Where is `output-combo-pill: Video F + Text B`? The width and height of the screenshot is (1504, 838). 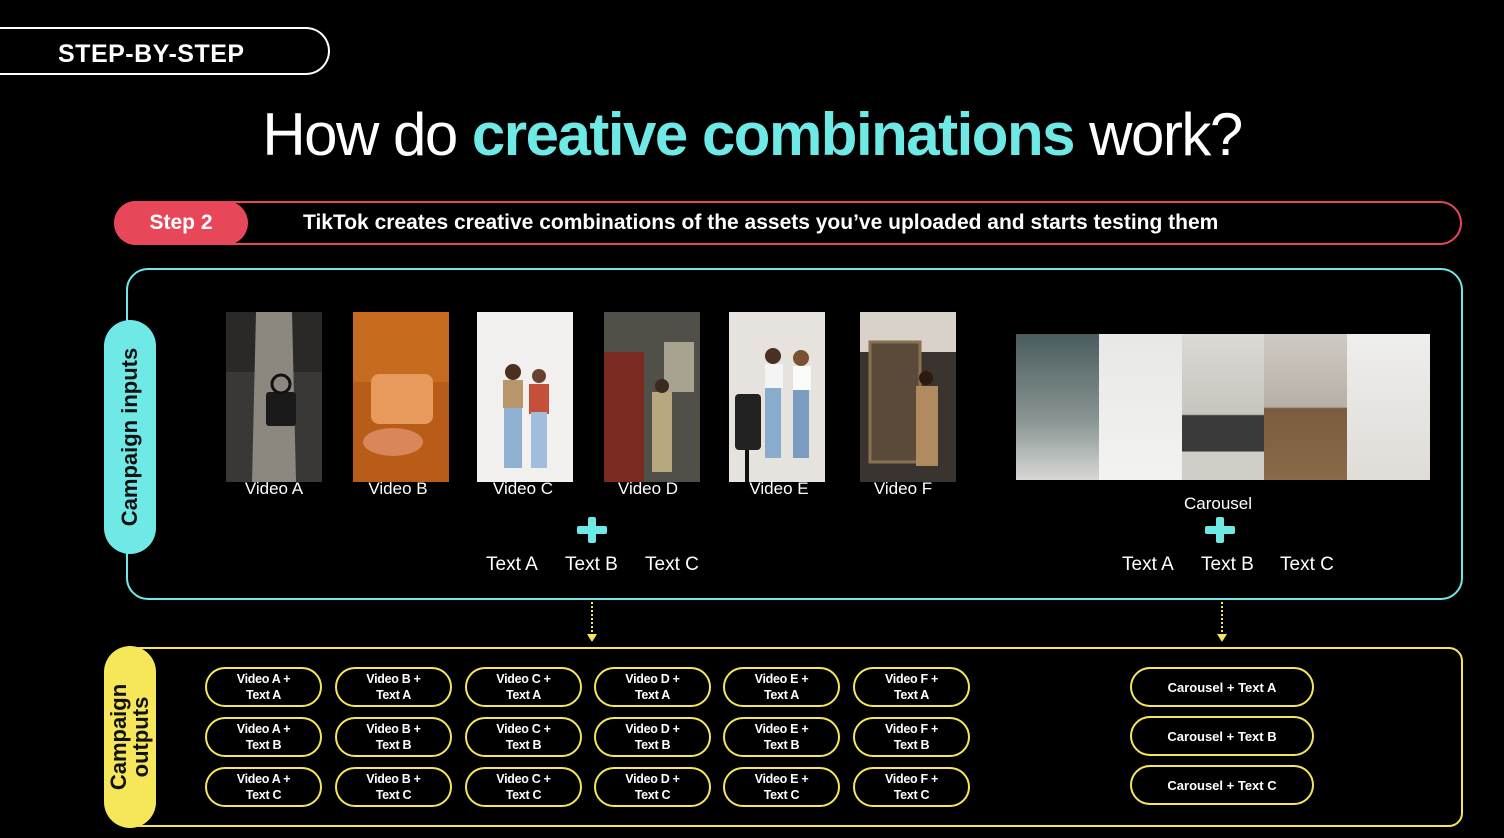
output-combo-pill: Video F + Text B is located at coordinates (911, 737).